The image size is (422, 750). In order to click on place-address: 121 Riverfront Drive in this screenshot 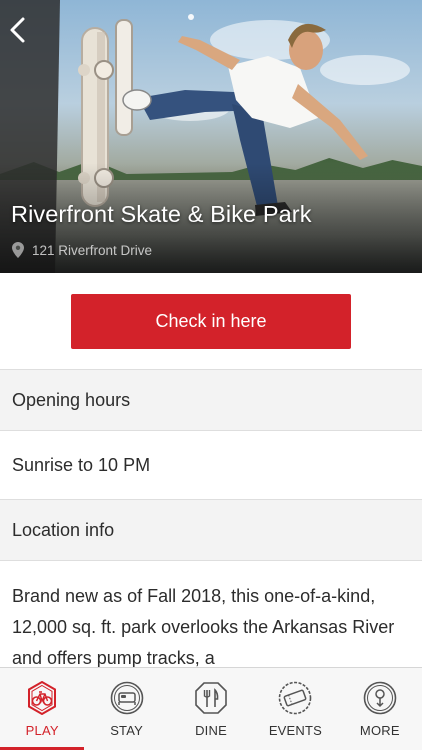, I will do `click(82, 250)`.